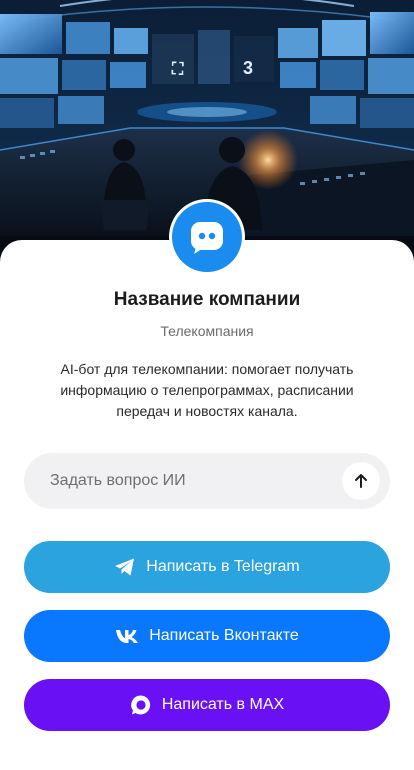 The image size is (414, 770). I want to click on max-icon, so click(141, 705).